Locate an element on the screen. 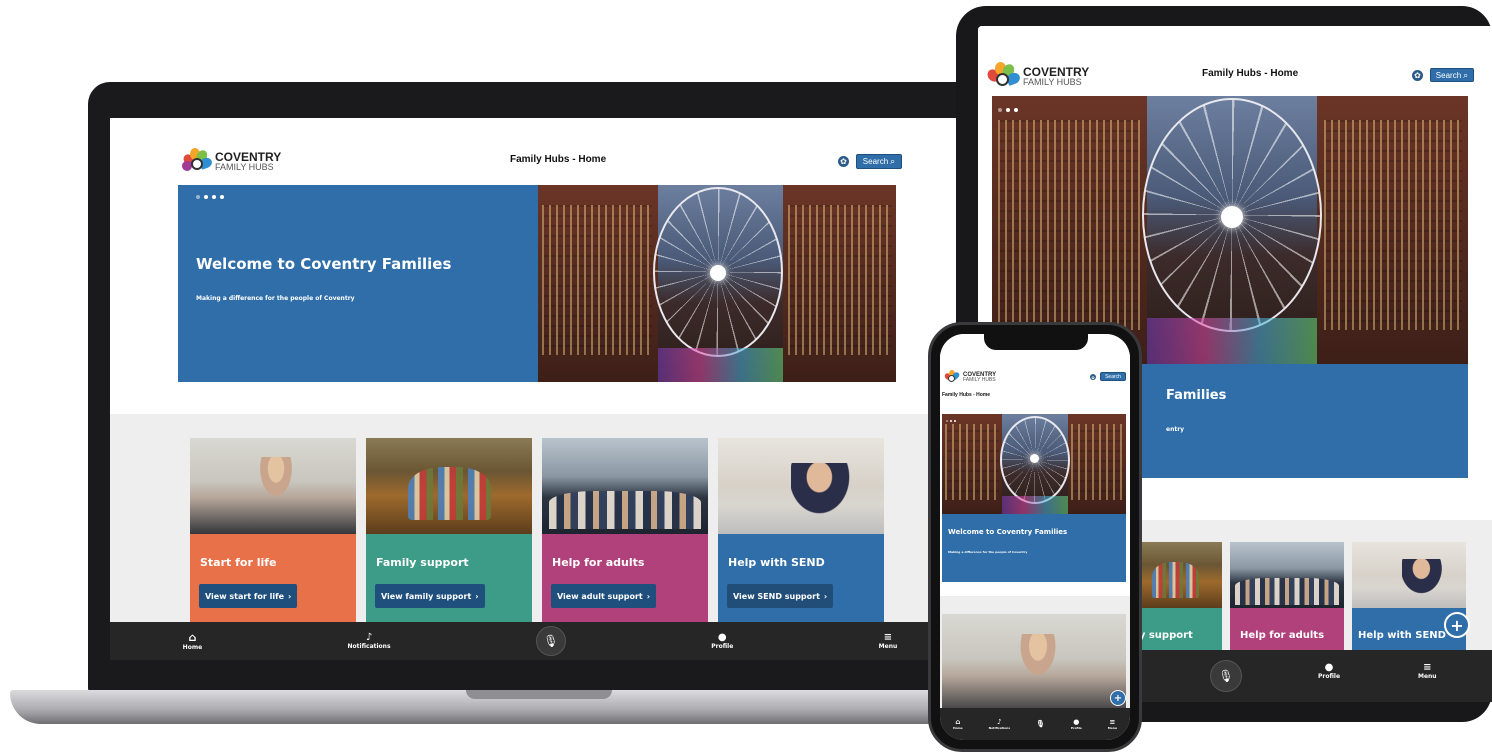  card-help-for-adults: Help for adults View adult support › is located at coordinates (625, 531).